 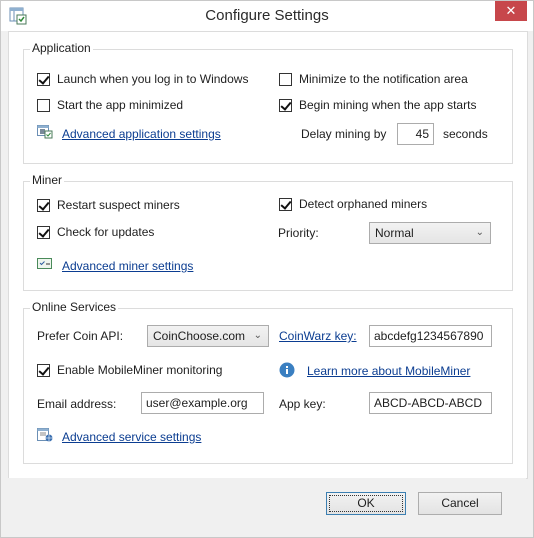 What do you see at coordinates (106, 232) in the screenshot?
I see `checkbox-label: Check for updates` at bounding box center [106, 232].